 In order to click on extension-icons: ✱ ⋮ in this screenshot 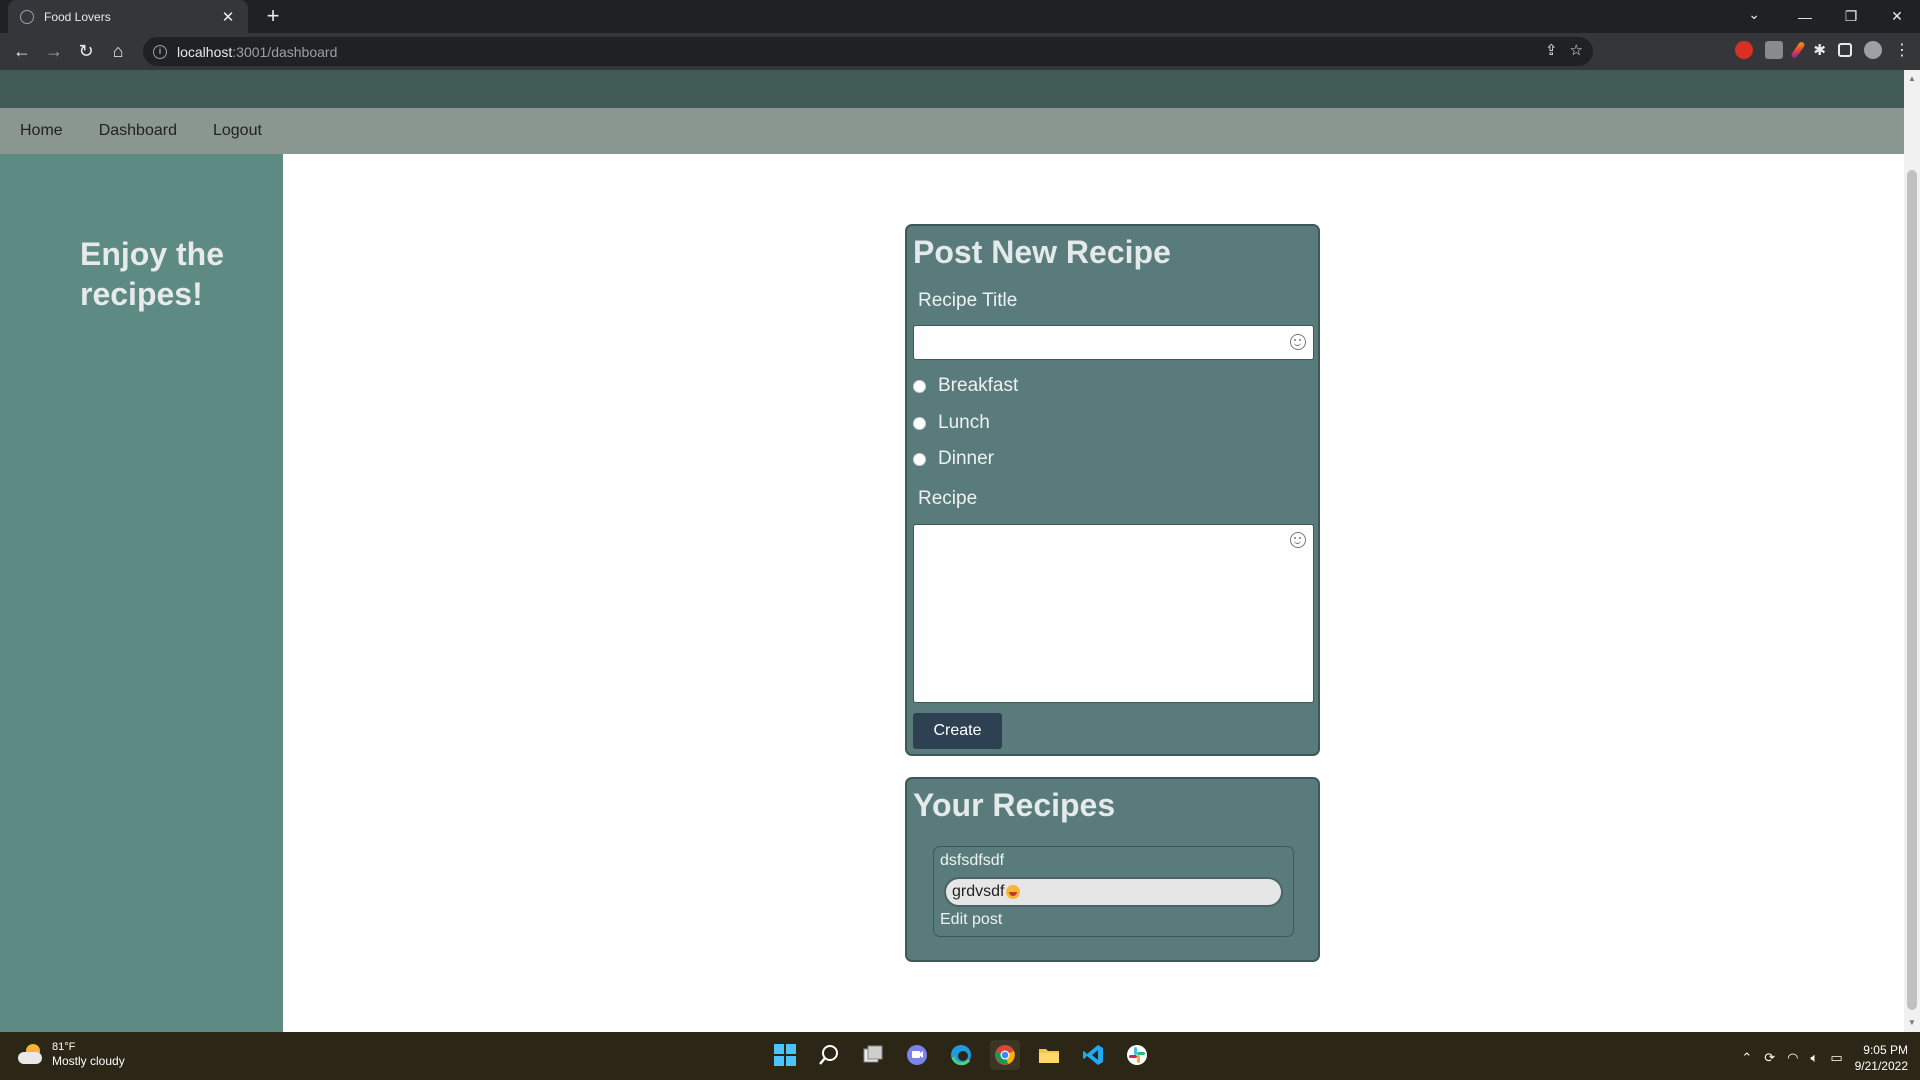, I will do `click(1822, 50)`.